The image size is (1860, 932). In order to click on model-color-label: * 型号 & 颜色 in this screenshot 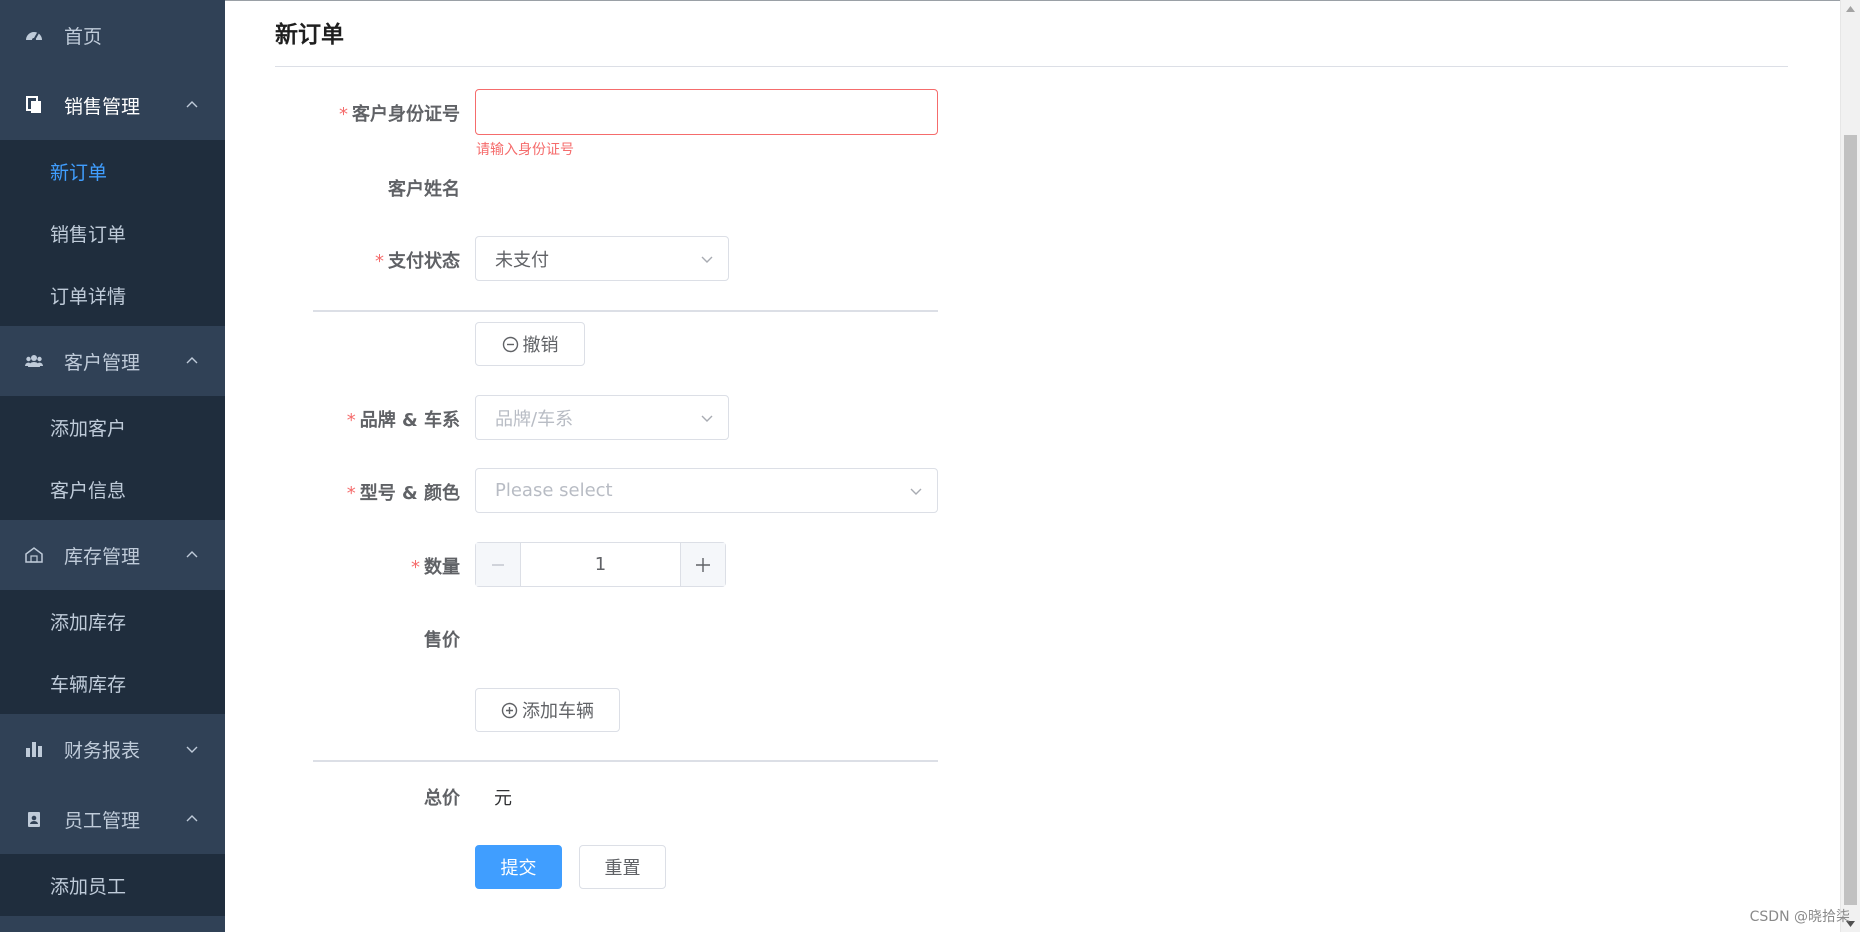, I will do `click(403, 493)`.